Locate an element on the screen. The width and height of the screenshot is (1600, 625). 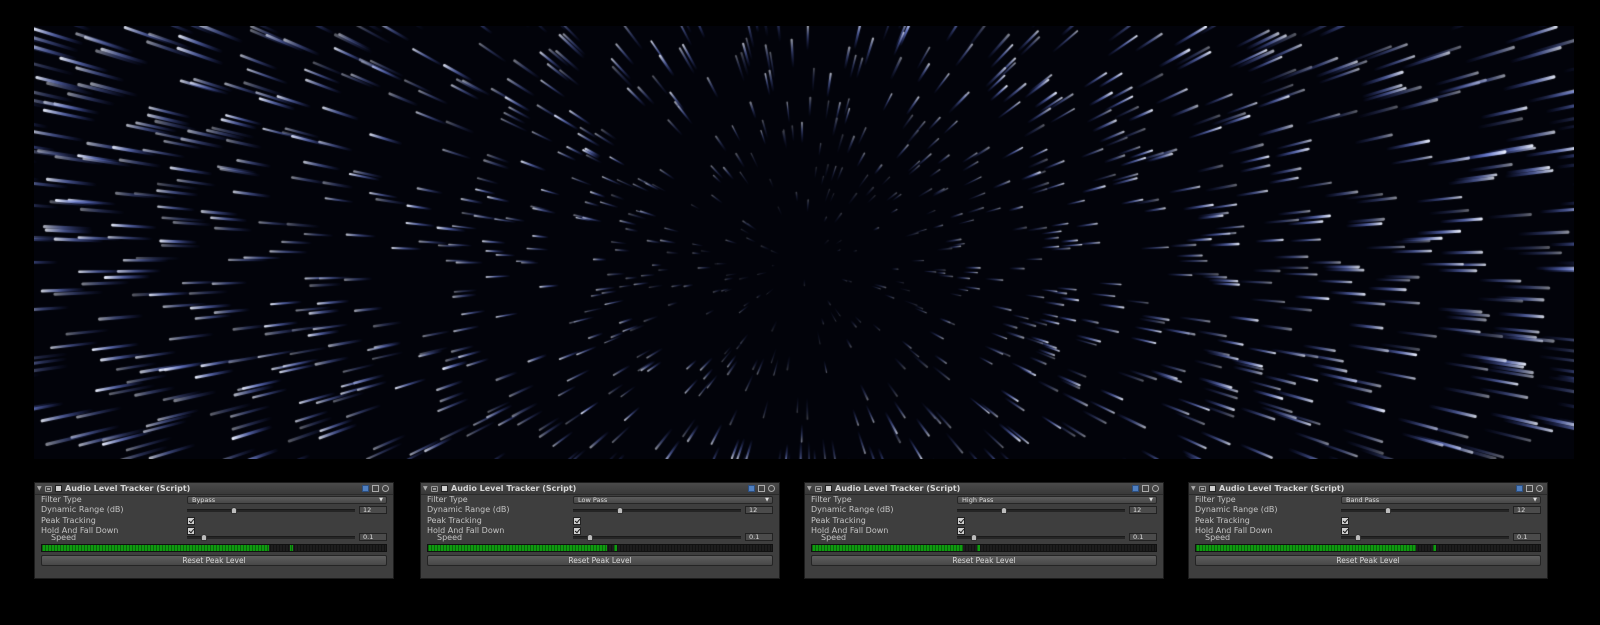
filter-type-row: Filter Type Low Pass ▼ is located at coordinates (600, 500).